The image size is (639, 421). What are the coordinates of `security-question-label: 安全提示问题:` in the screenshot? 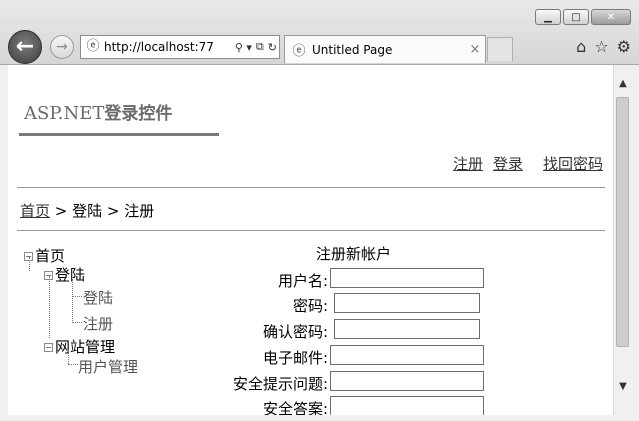 It's located at (280, 384).